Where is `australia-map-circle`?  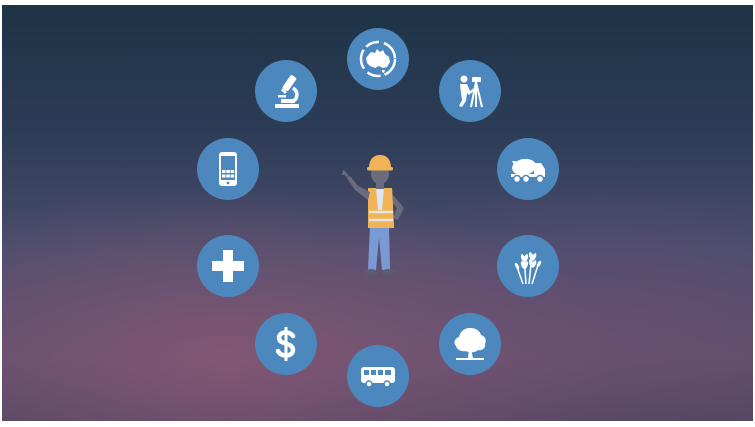
australia-map-circle is located at coordinates (378, 59).